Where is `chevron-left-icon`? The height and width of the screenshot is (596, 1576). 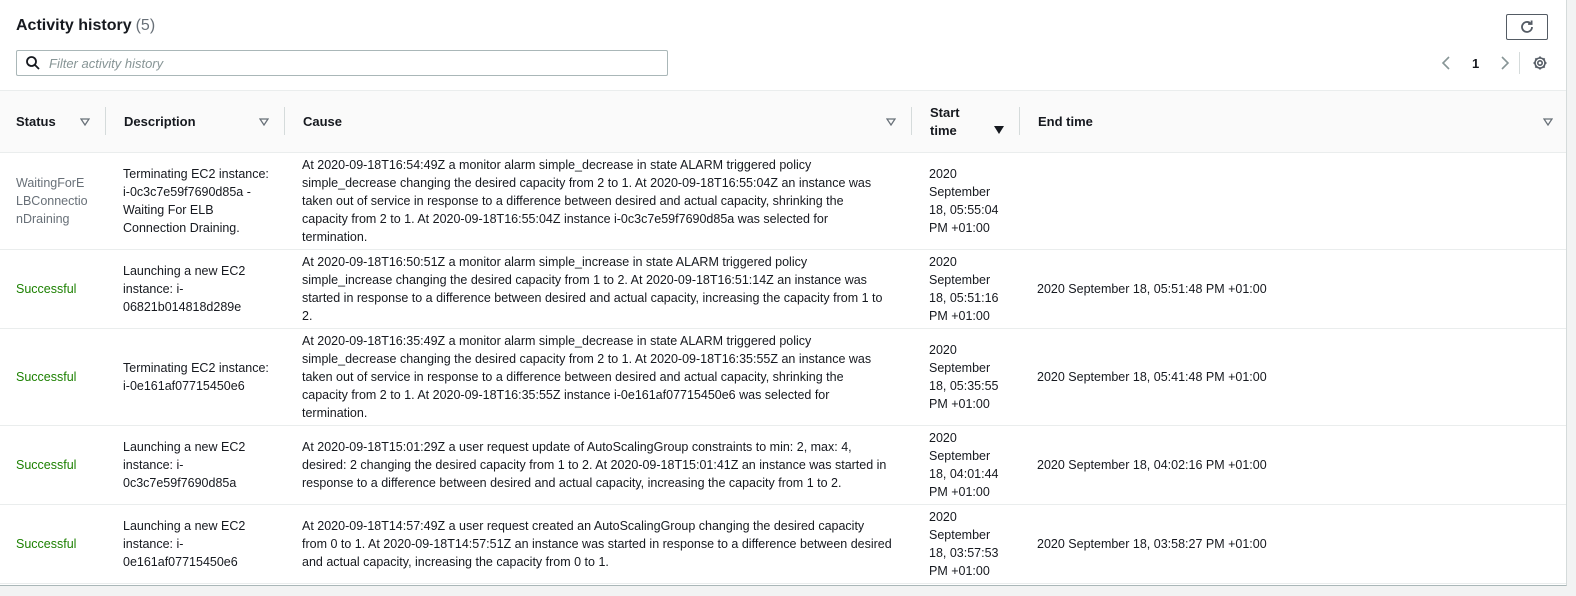
chevron-left-icon is located at coordinates (1445, 63).